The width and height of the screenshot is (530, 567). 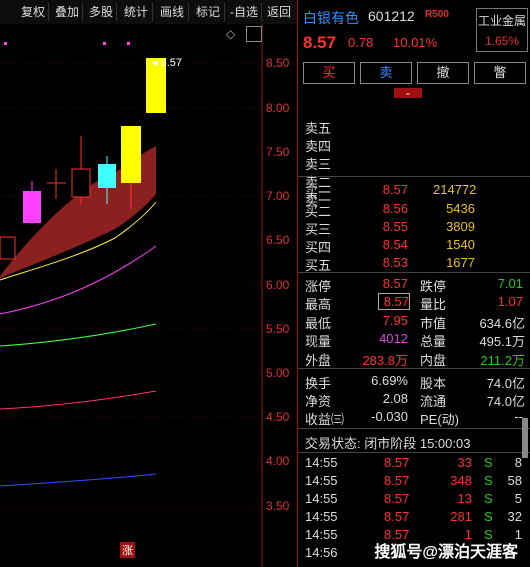 I want to click on chart-toolbar: 复权 叠加 多股 统计 画线 标记 -自选 返回, so click(x=148, y=12).